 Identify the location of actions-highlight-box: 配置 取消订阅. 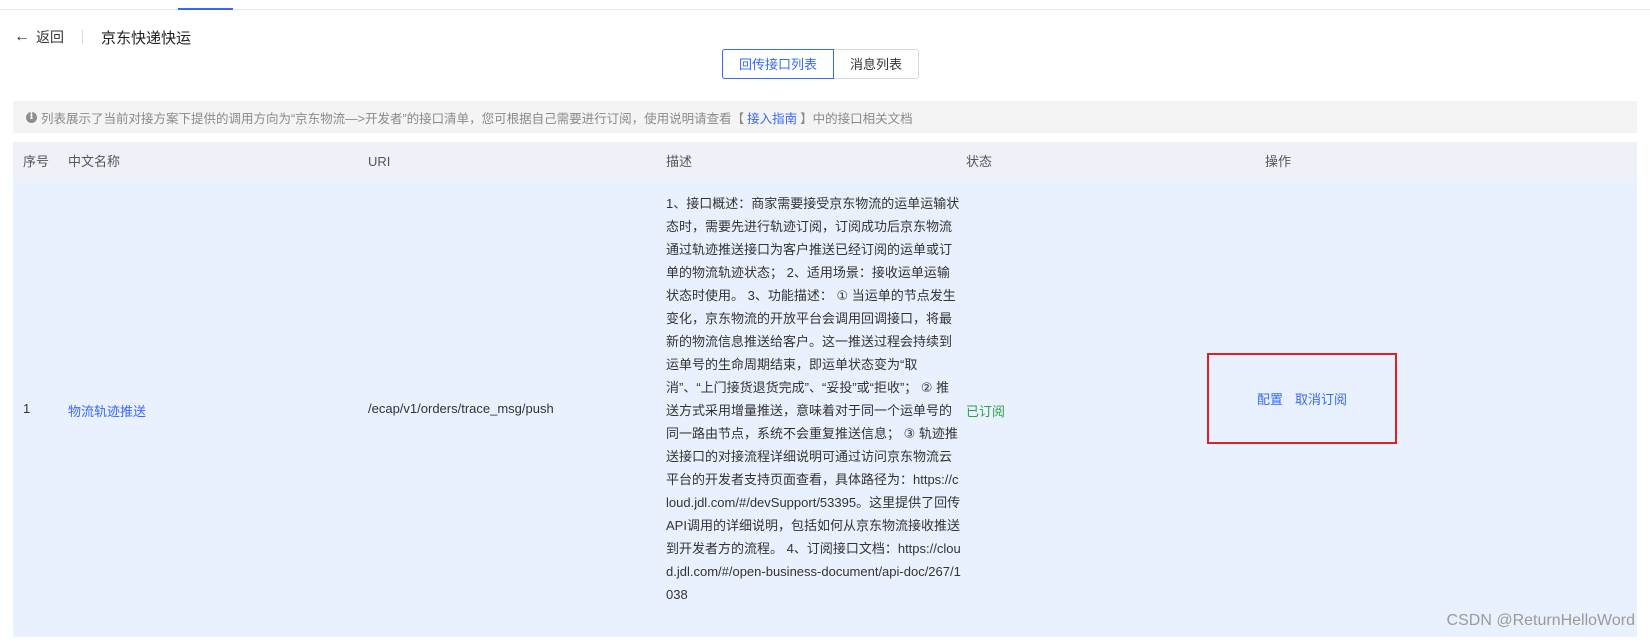
(1302, 398).